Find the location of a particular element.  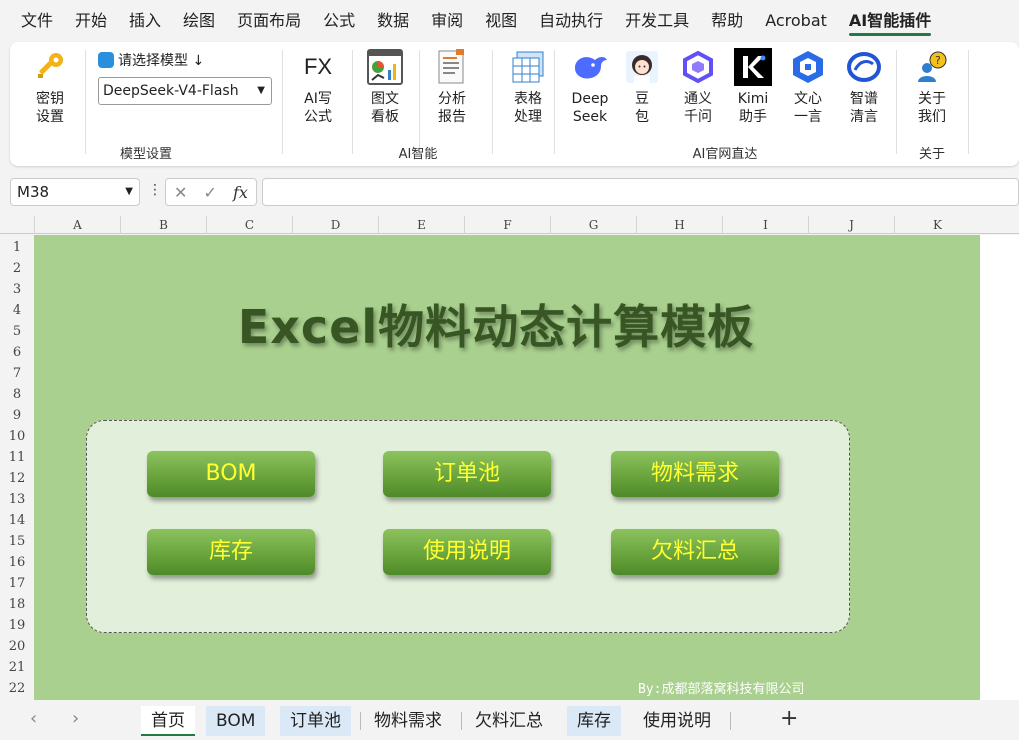

tab-material-demand: 物料需求 is located at coordinates (408, 721).